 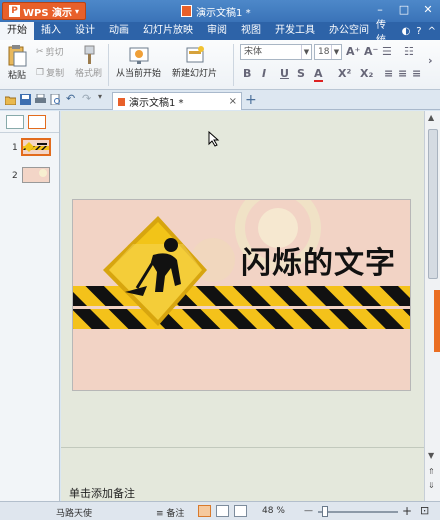 I want to click on chevron-down-icon: ▾, so click(x=77, y=11).